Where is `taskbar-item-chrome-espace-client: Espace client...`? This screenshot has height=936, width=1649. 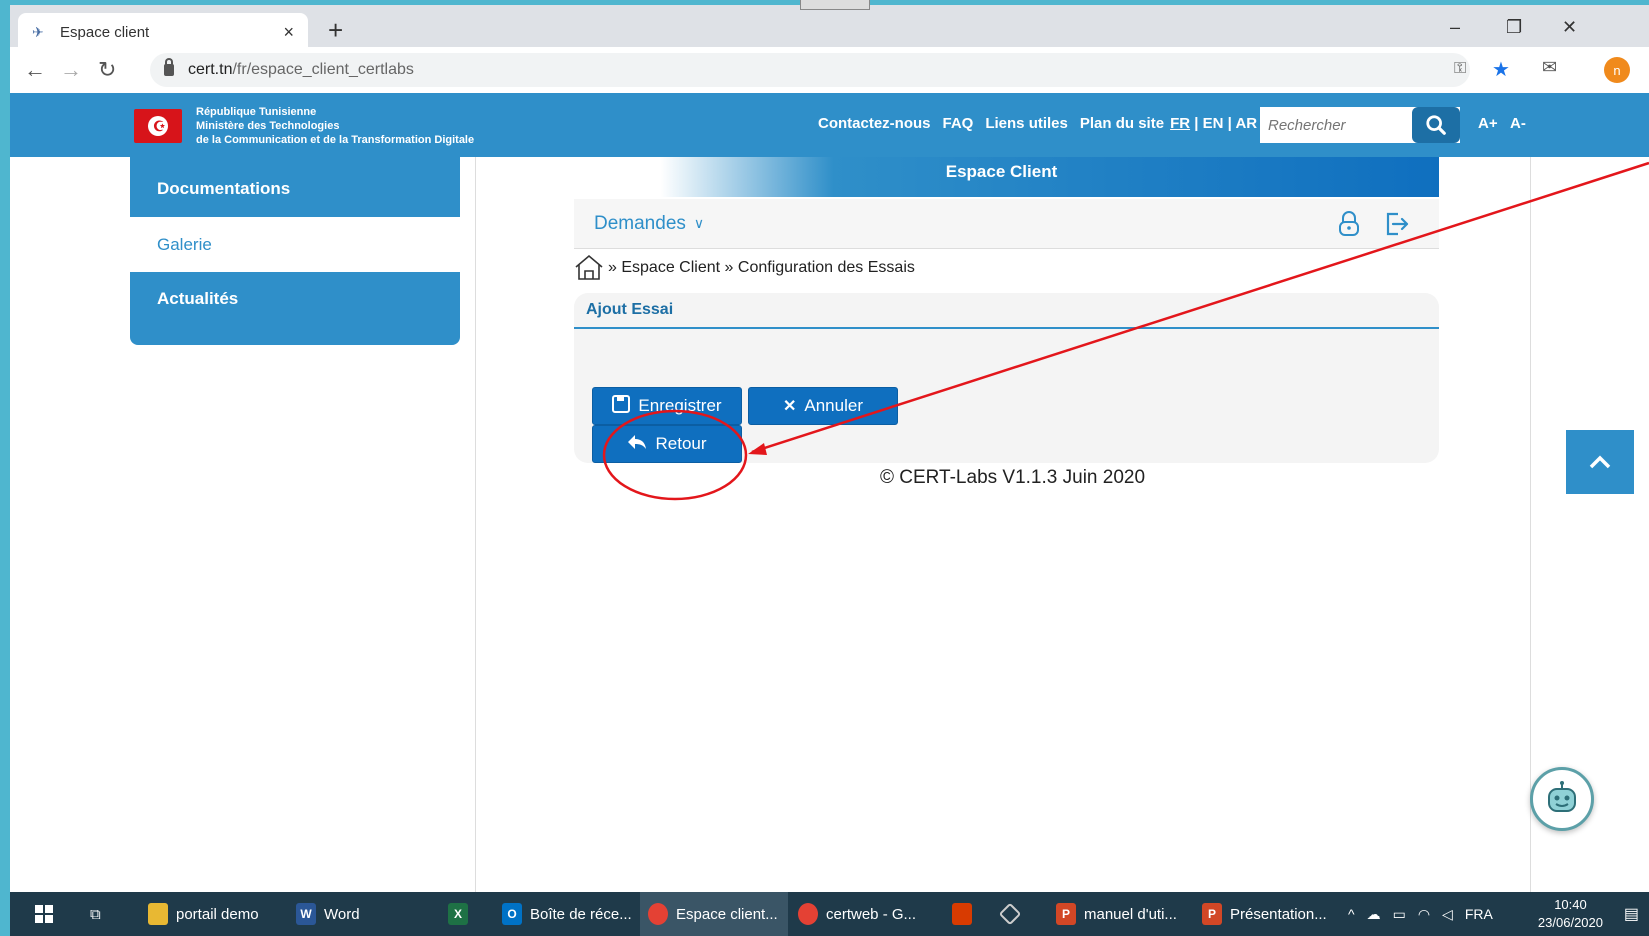
taskbar-item-chrome-espace-client: Espace client... is located at coordinates (714, 914).